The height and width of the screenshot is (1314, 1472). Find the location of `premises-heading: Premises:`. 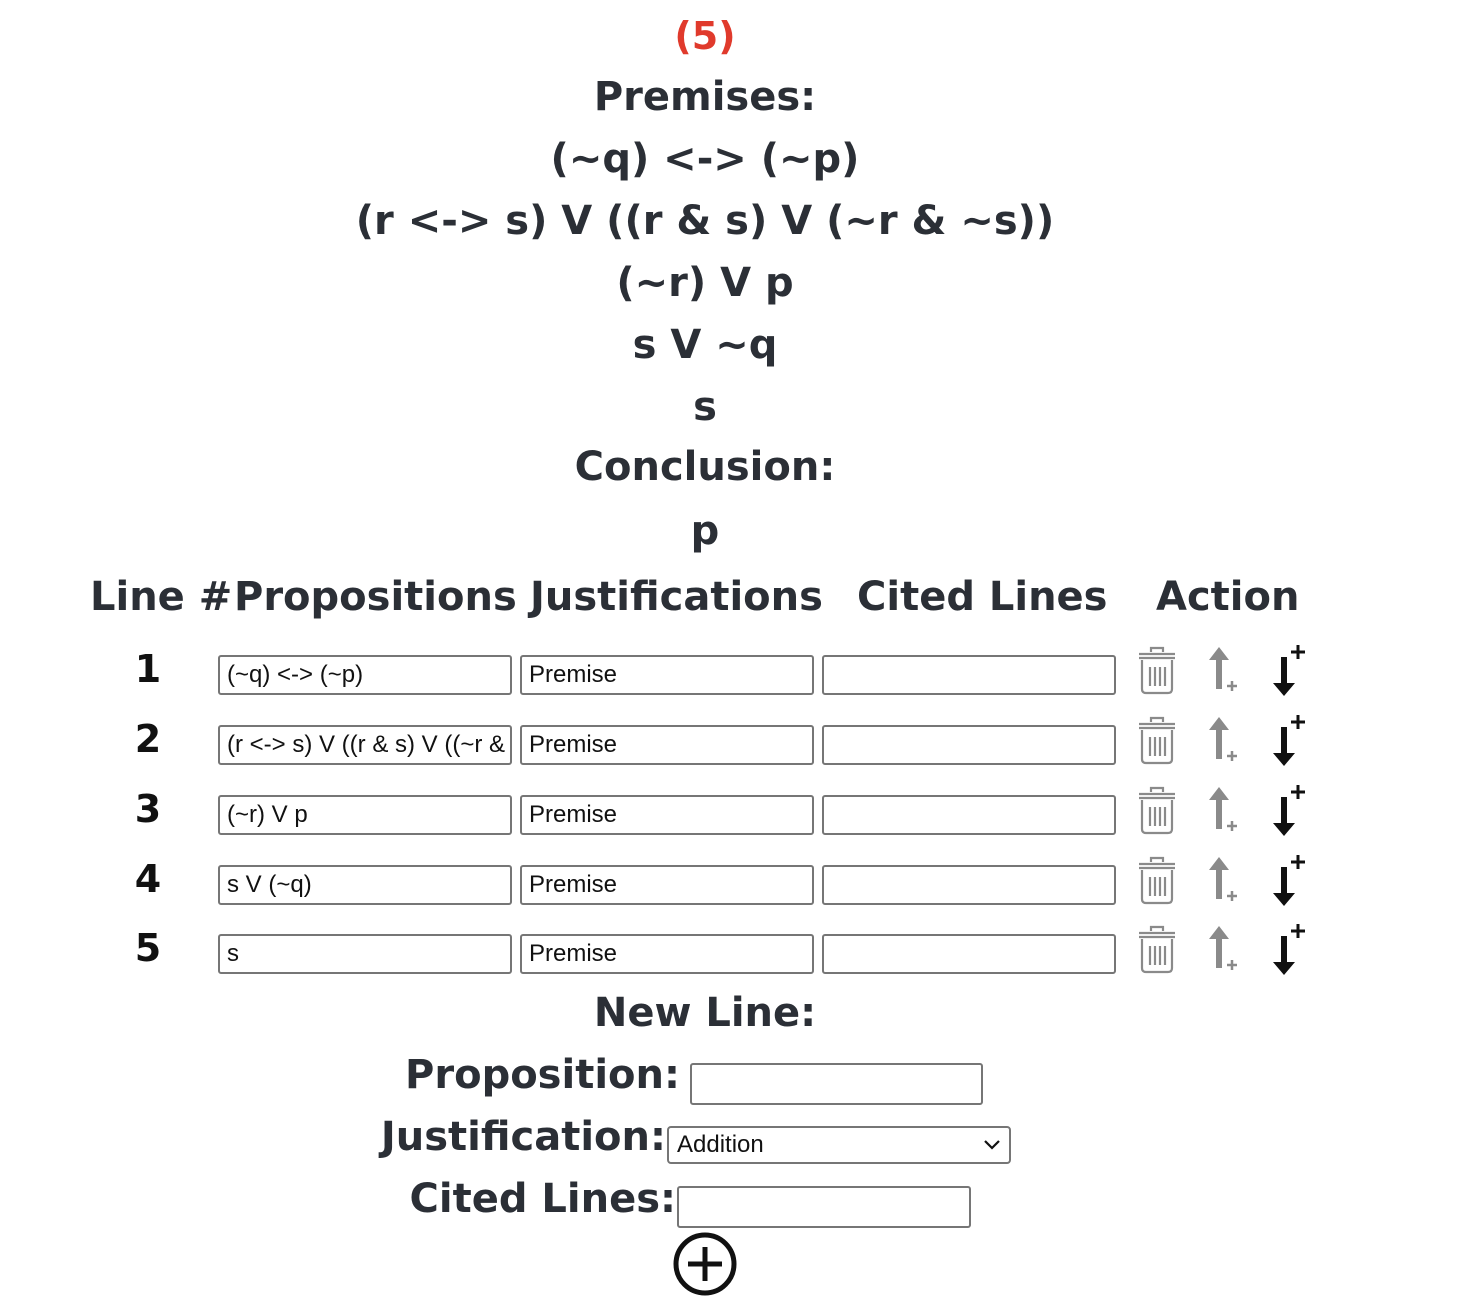

premises-heading: Premises: is located at coordinates (705, 97).